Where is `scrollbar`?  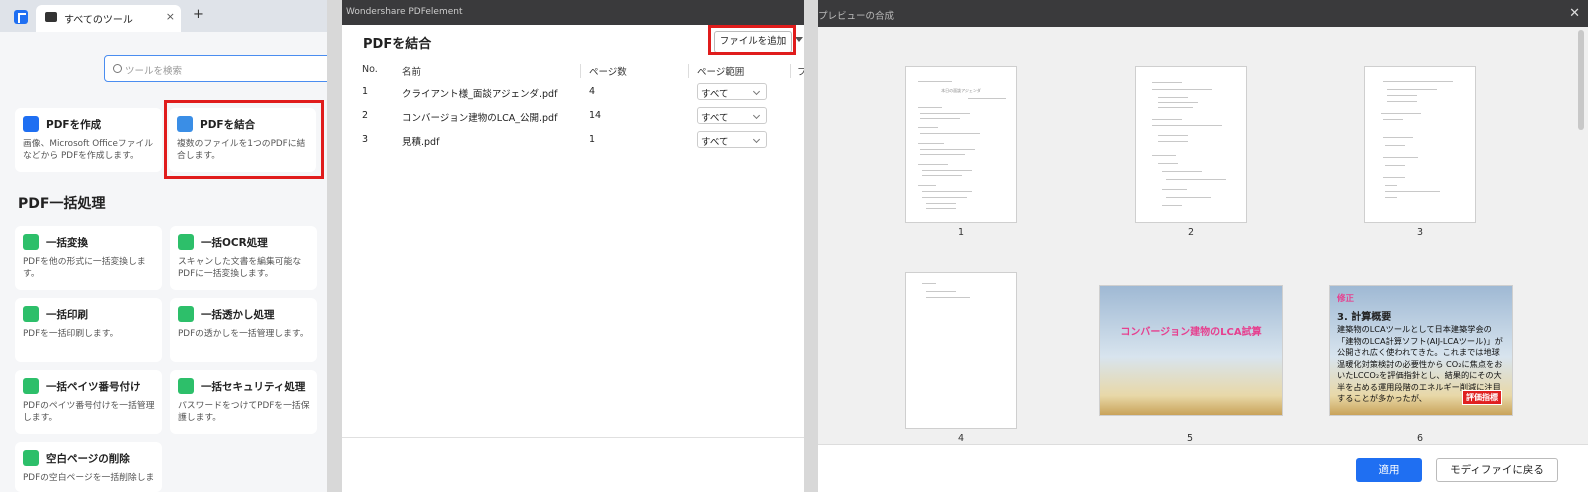
scrollbar is located at coordinates (1581, 80).